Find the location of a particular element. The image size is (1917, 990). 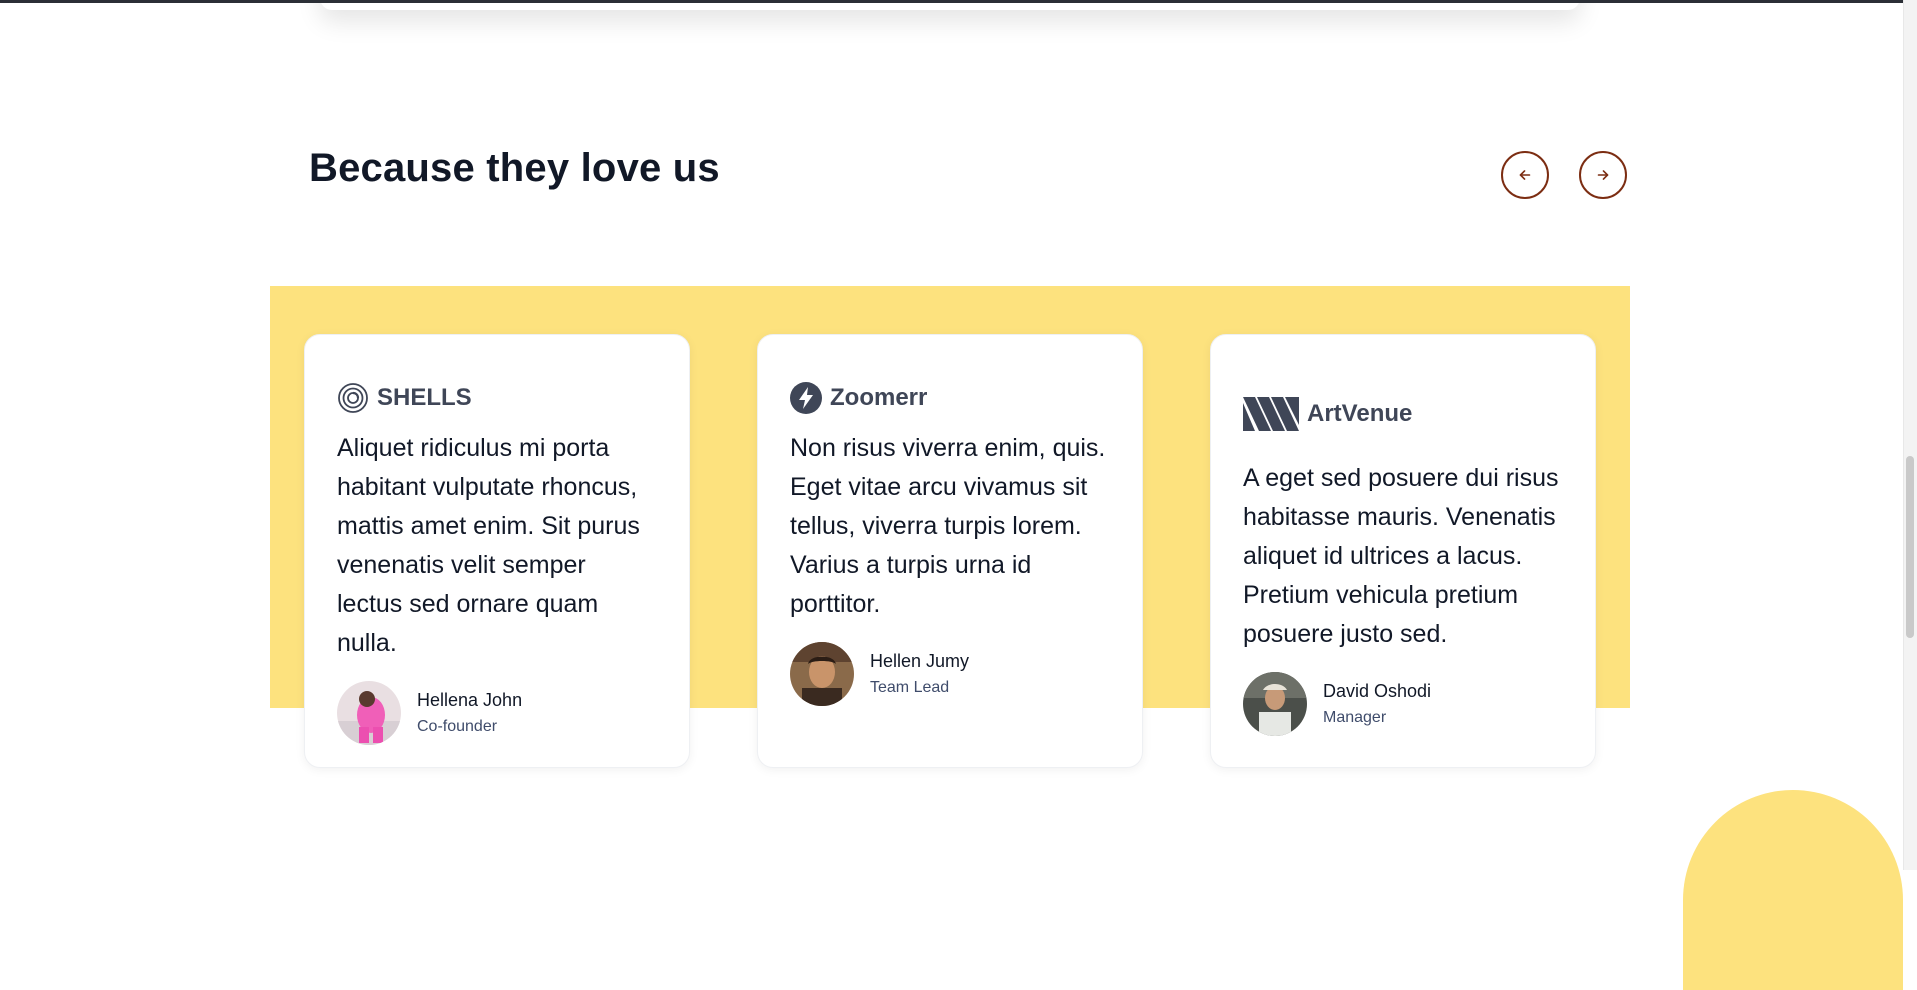

company-brand: SHELLS is located at coordinates (497, 398).